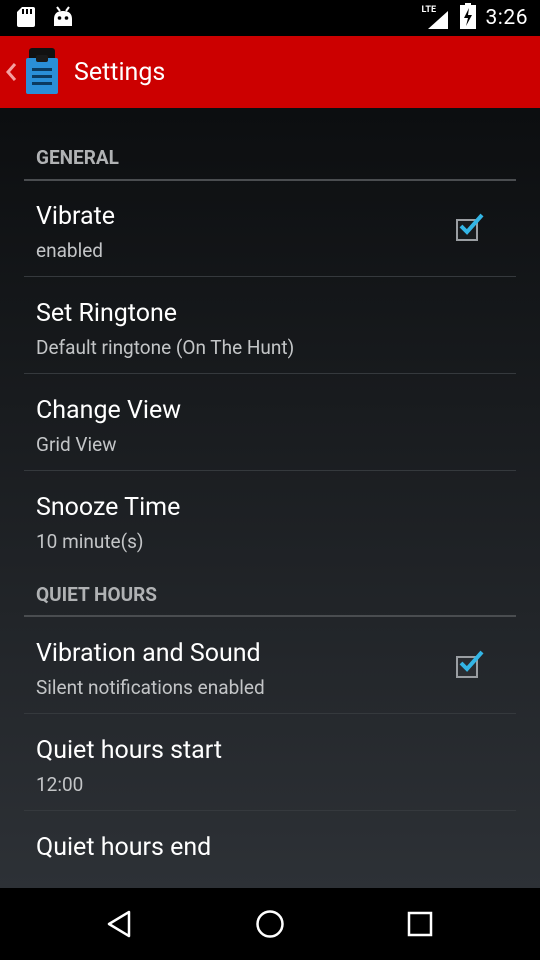 This screenshot has width=540, height=960. I want to click on vibration-and-sound-checkbox, so click(470, 664).